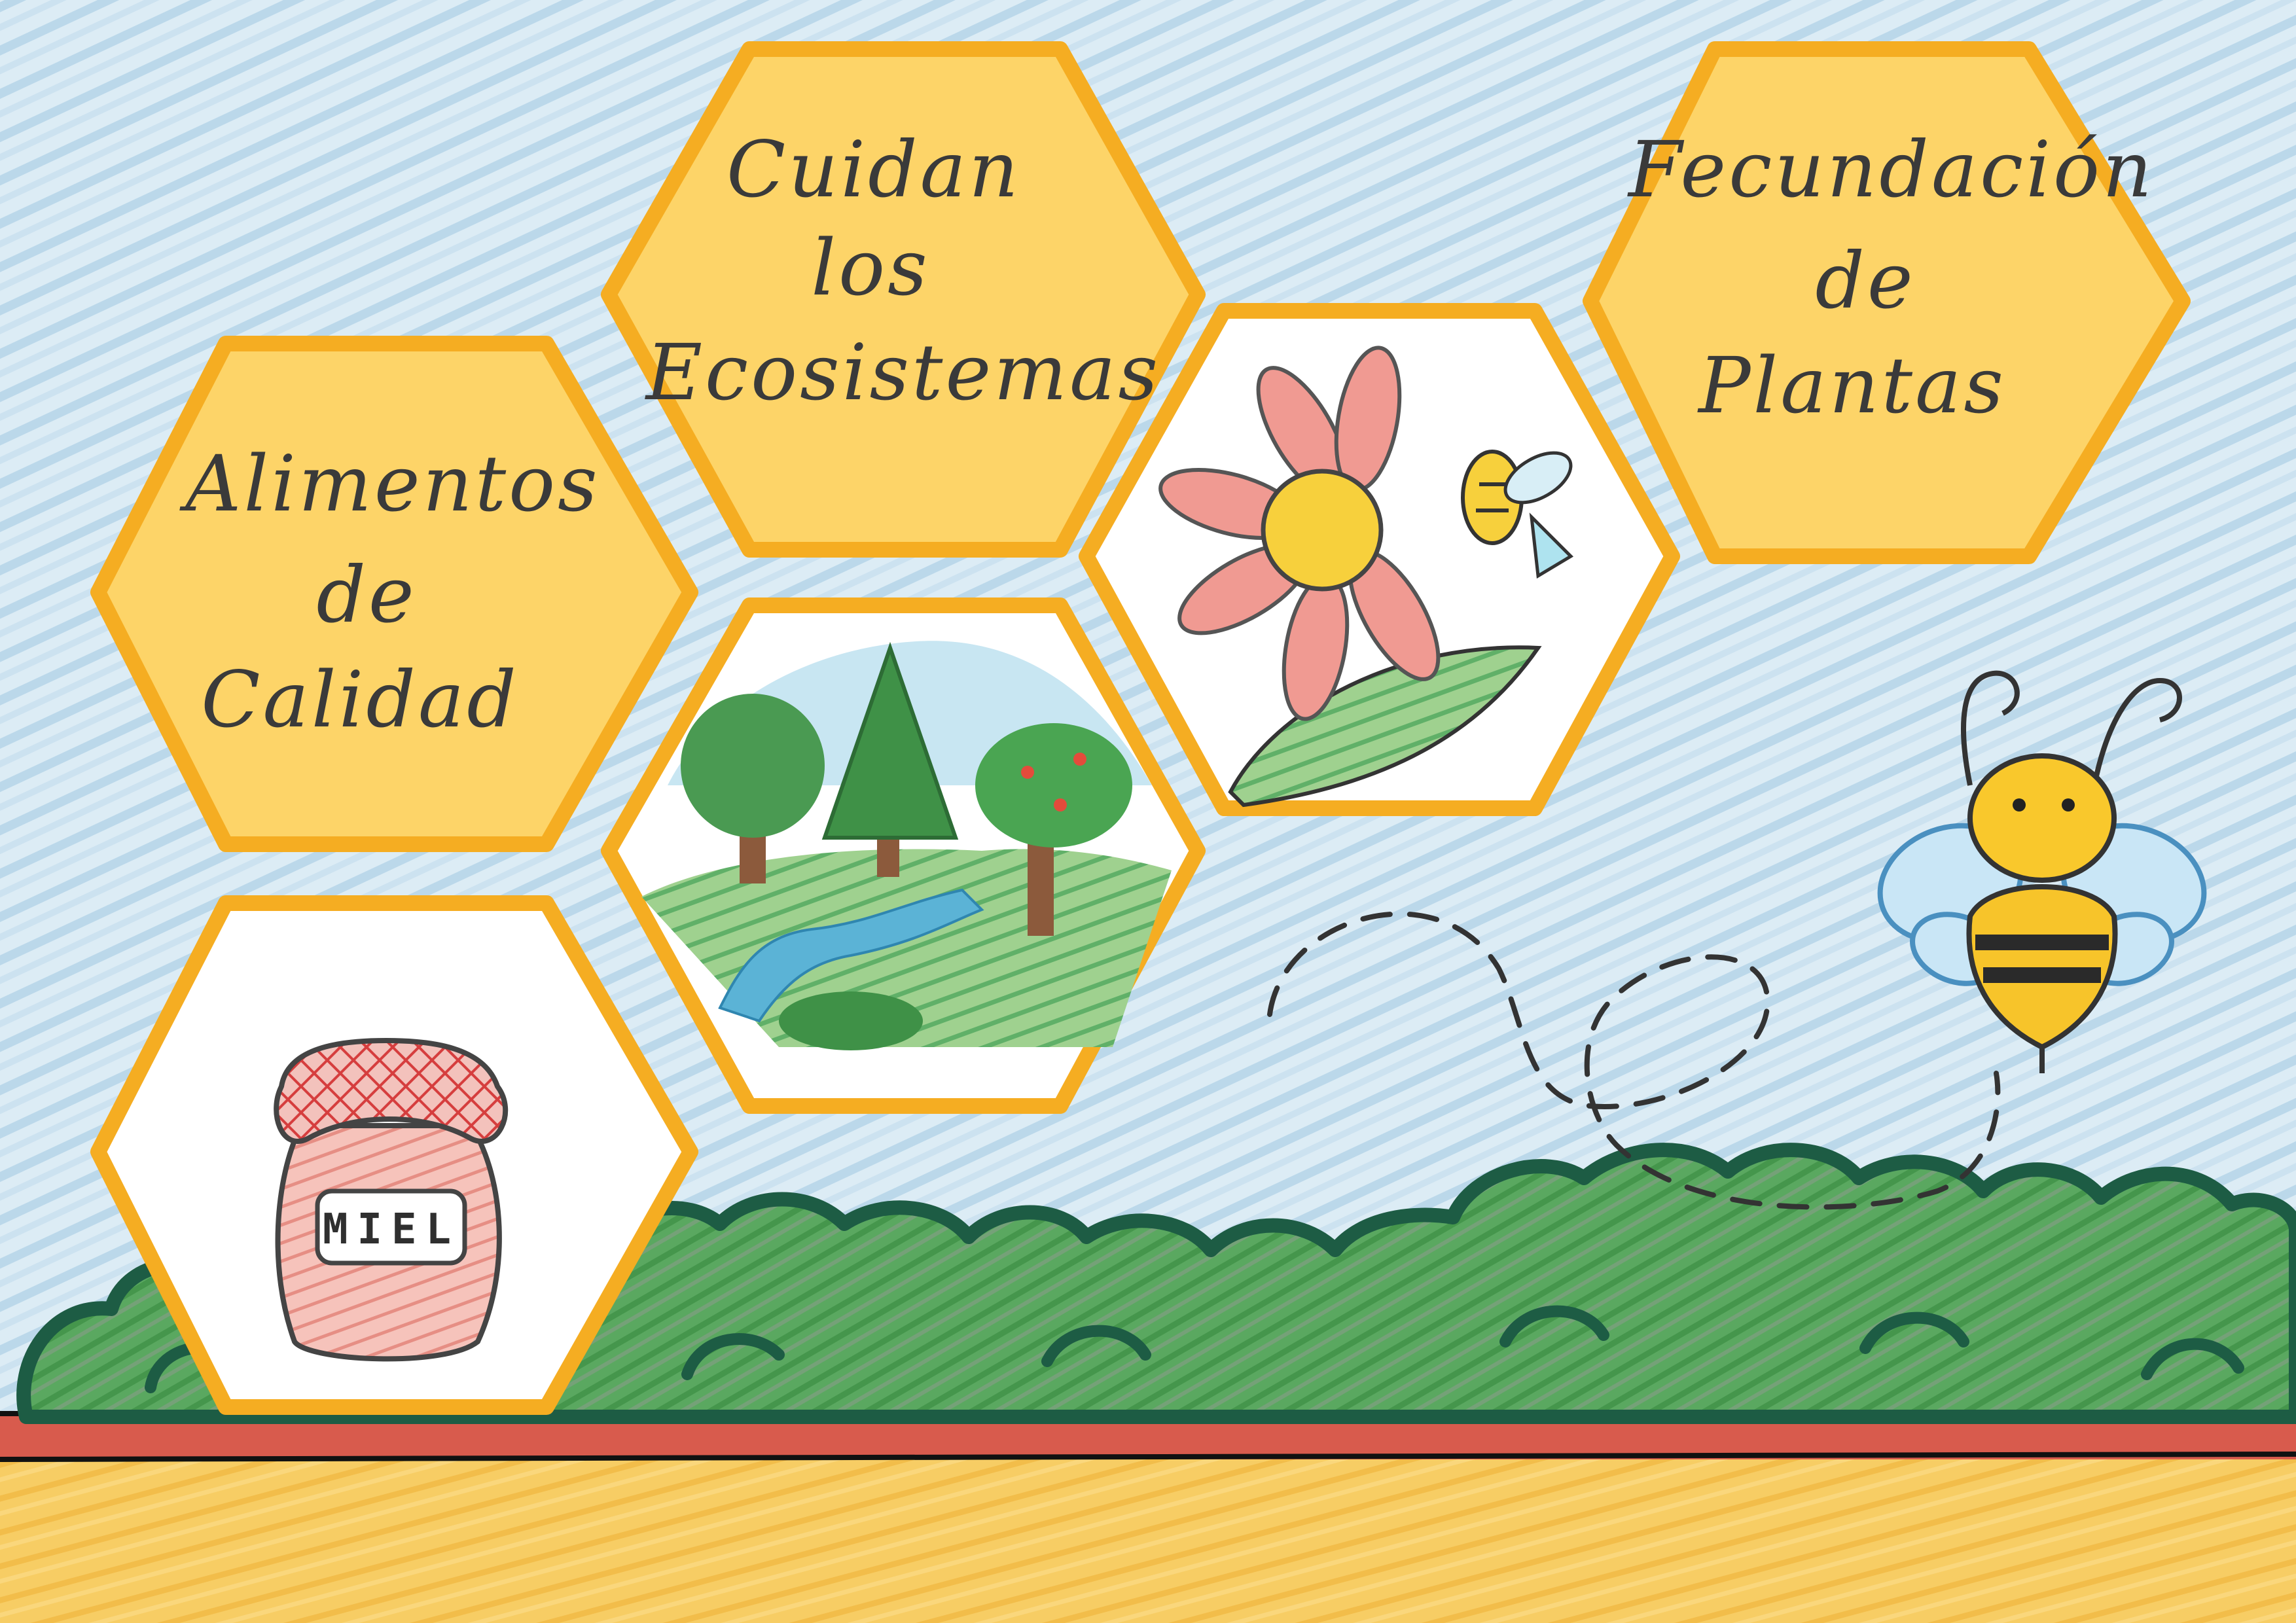 The width and height of the screenshot is (2296, 1623). Describe the element at coordinates (1851, 385) in the screenshot. I see `hex-fecundacion-line-3: Plantas` at that location.